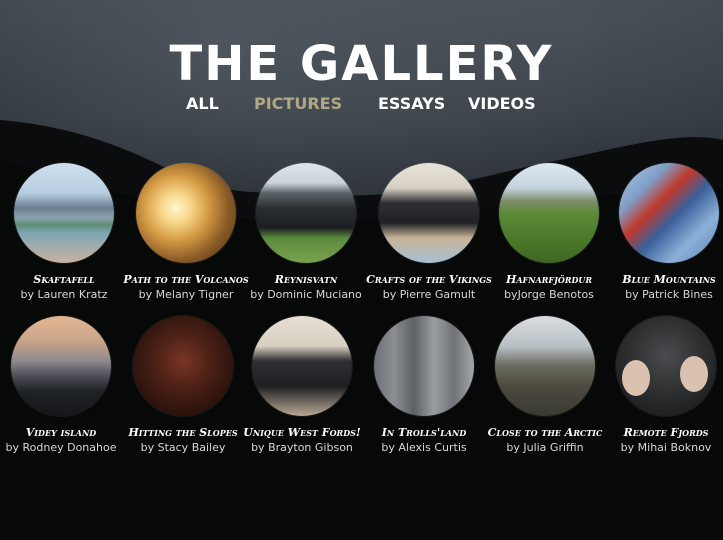 The width and height of the screenshot is (723, 540). What do you see at coordinates (502, 103) in the screenshot?
I see `nav-videos: VIDEOS` at bounding box center [502, 103].